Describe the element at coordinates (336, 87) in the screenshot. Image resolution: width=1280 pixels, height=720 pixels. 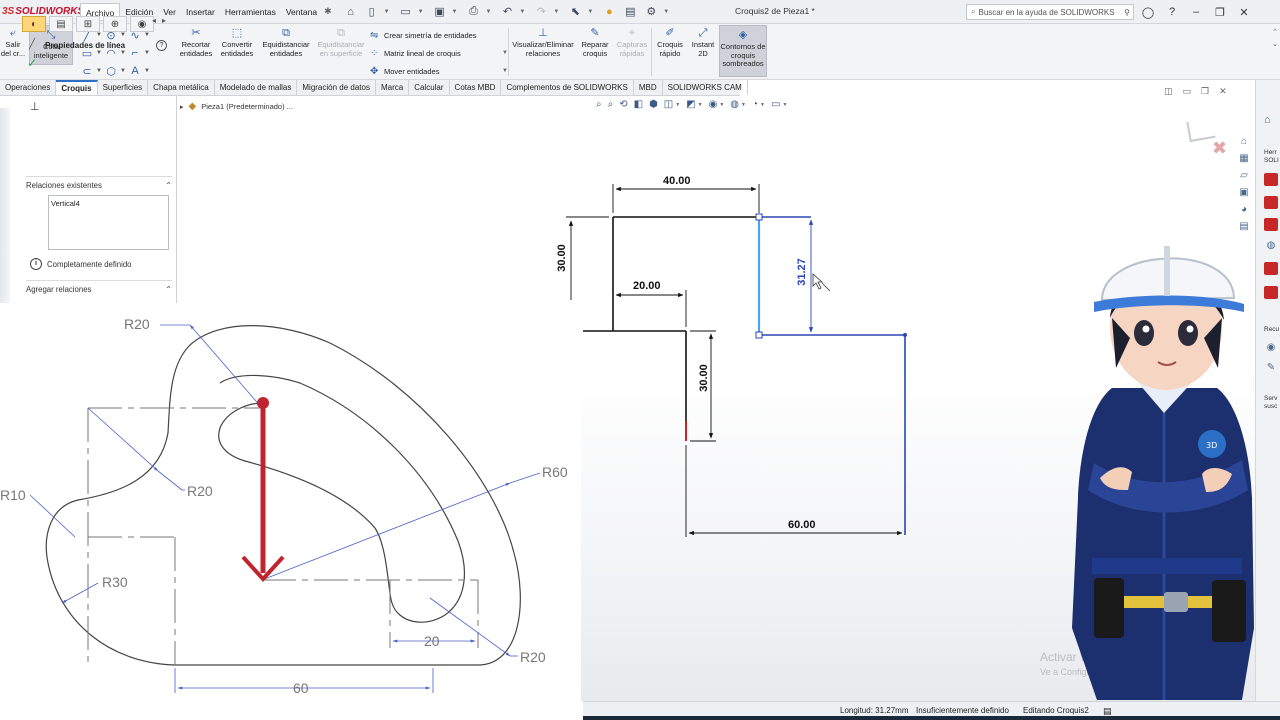
I see `tab-migracion-datos: Migración de datos` at that location.